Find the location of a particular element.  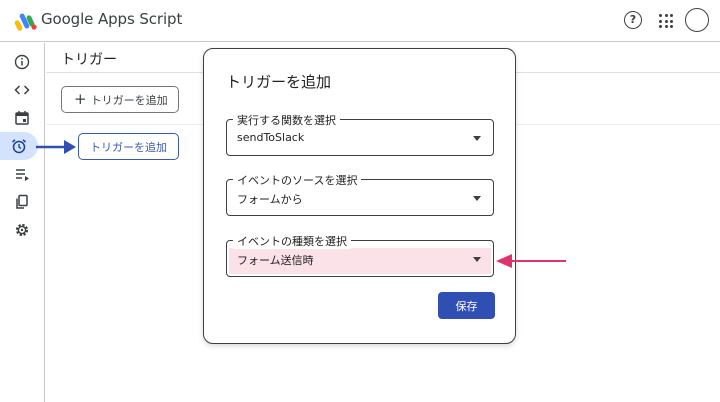

calendar-icon is located at coordinates (22, 118).